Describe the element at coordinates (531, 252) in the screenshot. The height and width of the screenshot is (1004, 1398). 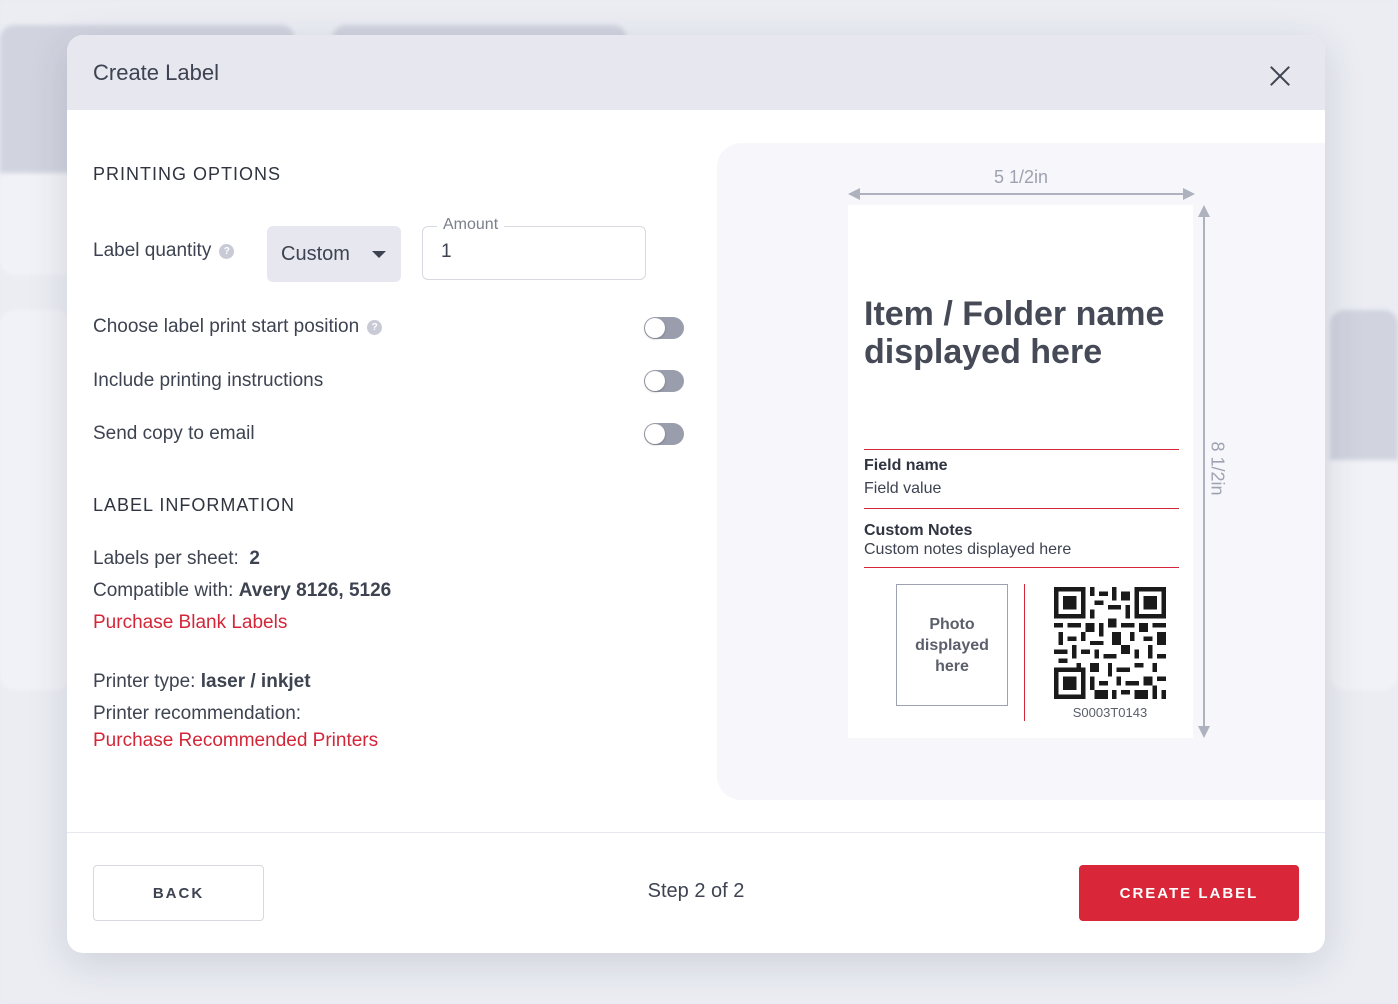
I see `amount-input` at that location.